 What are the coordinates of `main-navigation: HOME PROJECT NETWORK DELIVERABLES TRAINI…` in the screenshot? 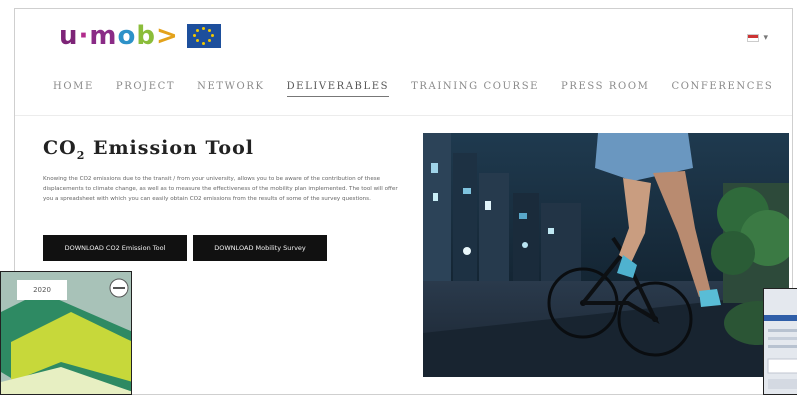 It's located at (413, 89).